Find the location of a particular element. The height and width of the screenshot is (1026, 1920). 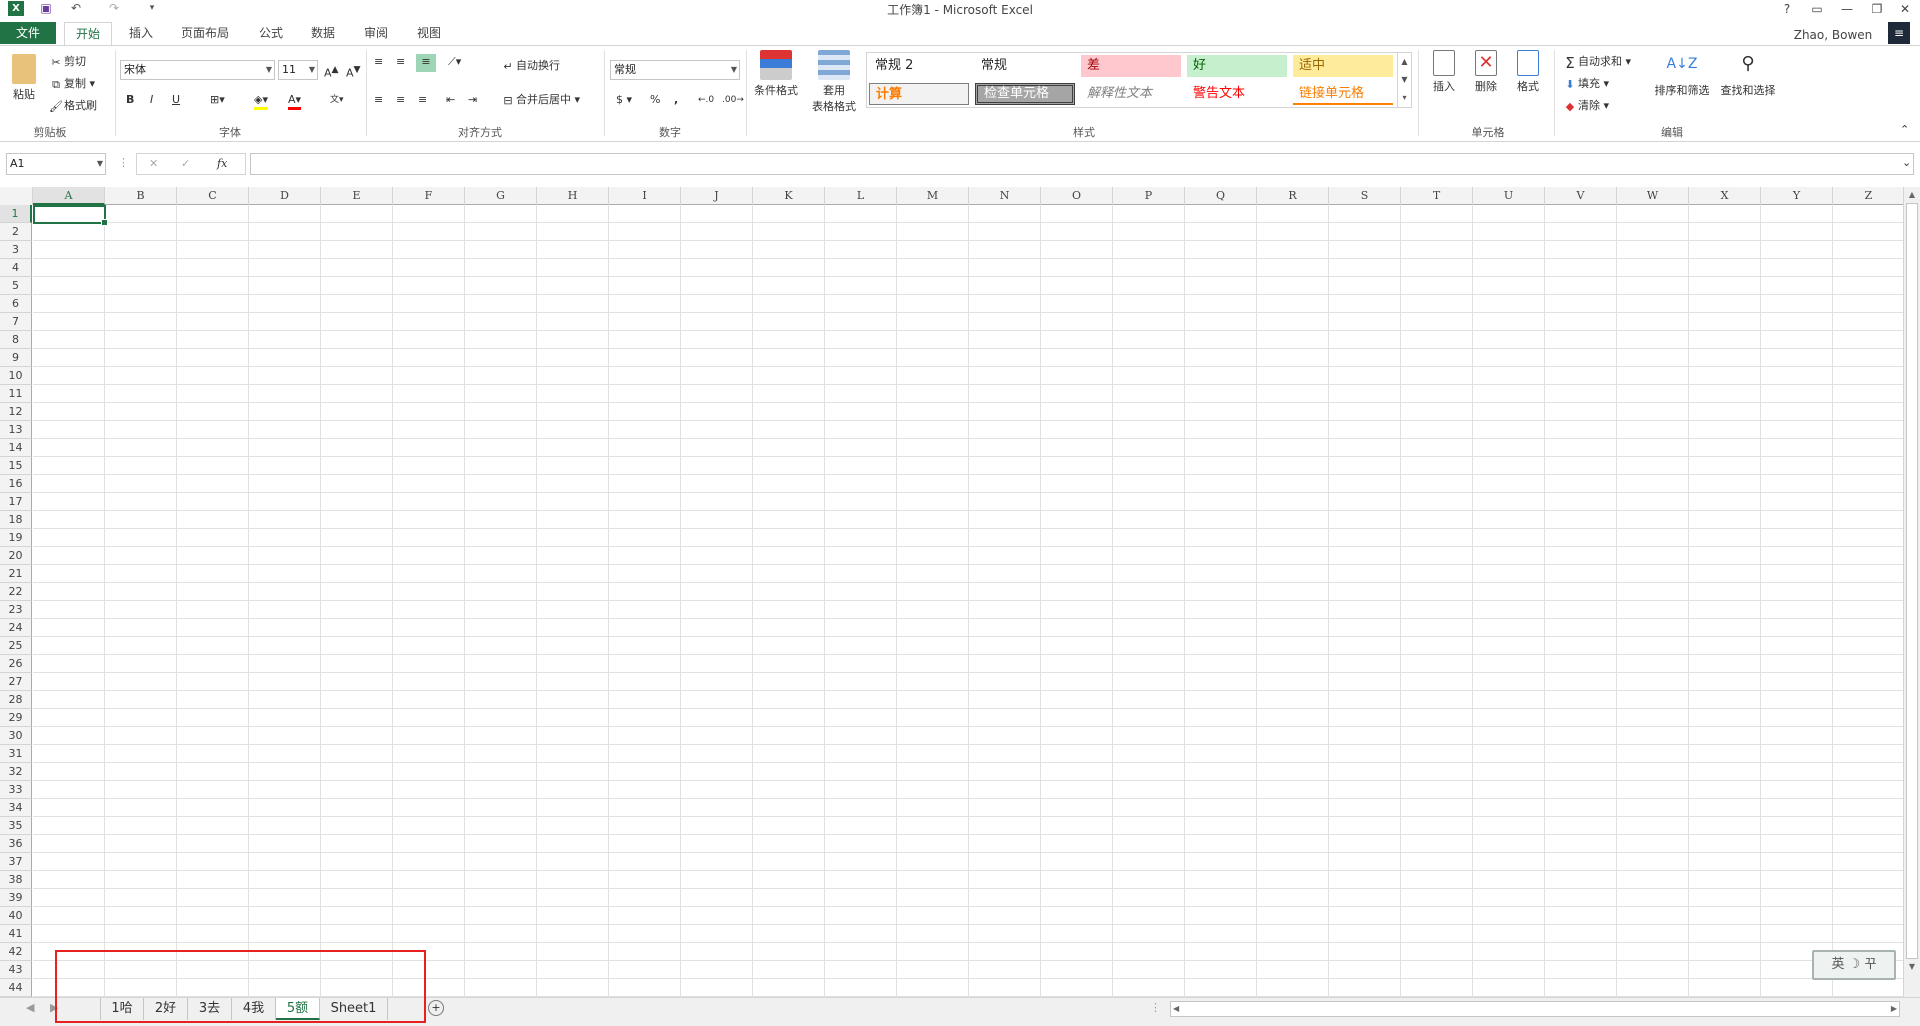

row-header-25: 25 is located at coordinates (16, 646).